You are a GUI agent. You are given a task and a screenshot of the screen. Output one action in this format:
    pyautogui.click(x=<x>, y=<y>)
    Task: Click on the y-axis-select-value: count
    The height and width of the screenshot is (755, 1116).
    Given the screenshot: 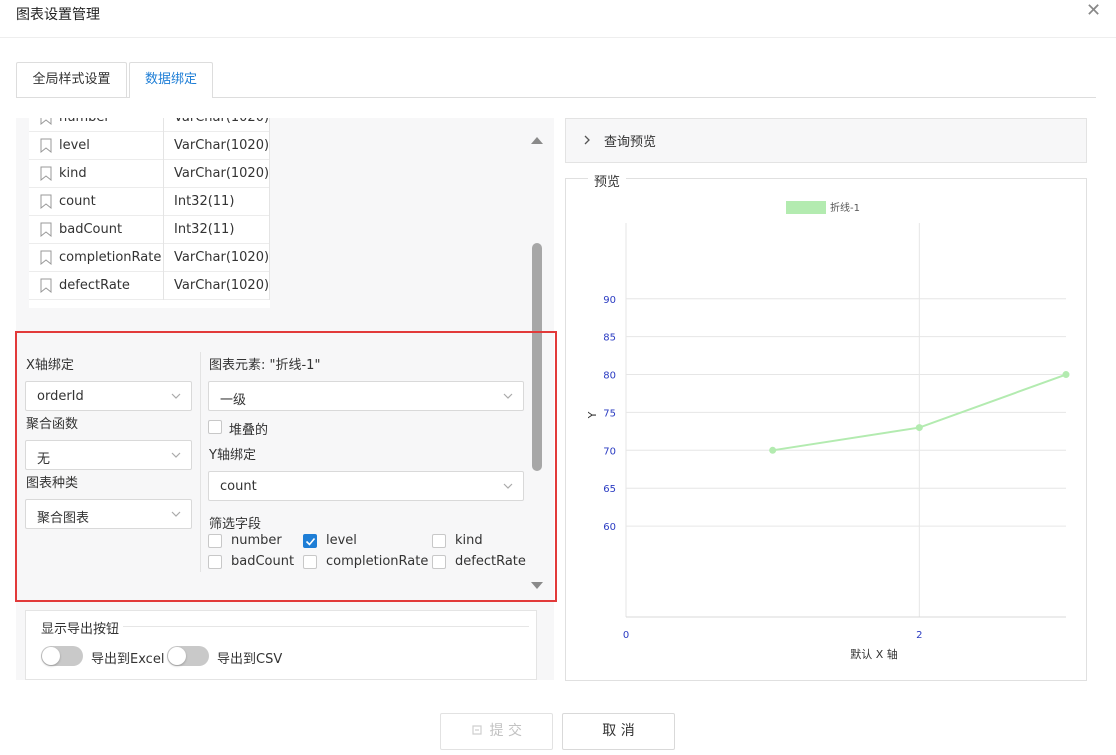 What is the action you would take?
    pyautogui.click(x=238, y=486)
    